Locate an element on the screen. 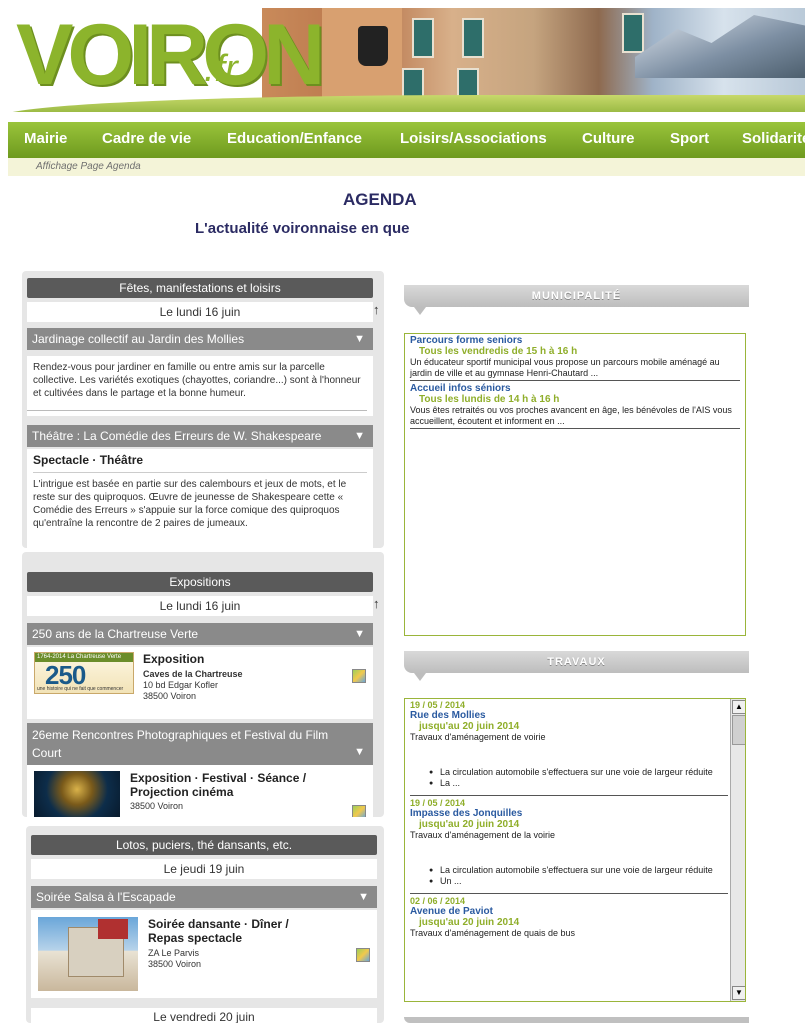 The image size is (805, 1023). item-title: Impasse des Jonquilles is located at coordinates (569, 813).